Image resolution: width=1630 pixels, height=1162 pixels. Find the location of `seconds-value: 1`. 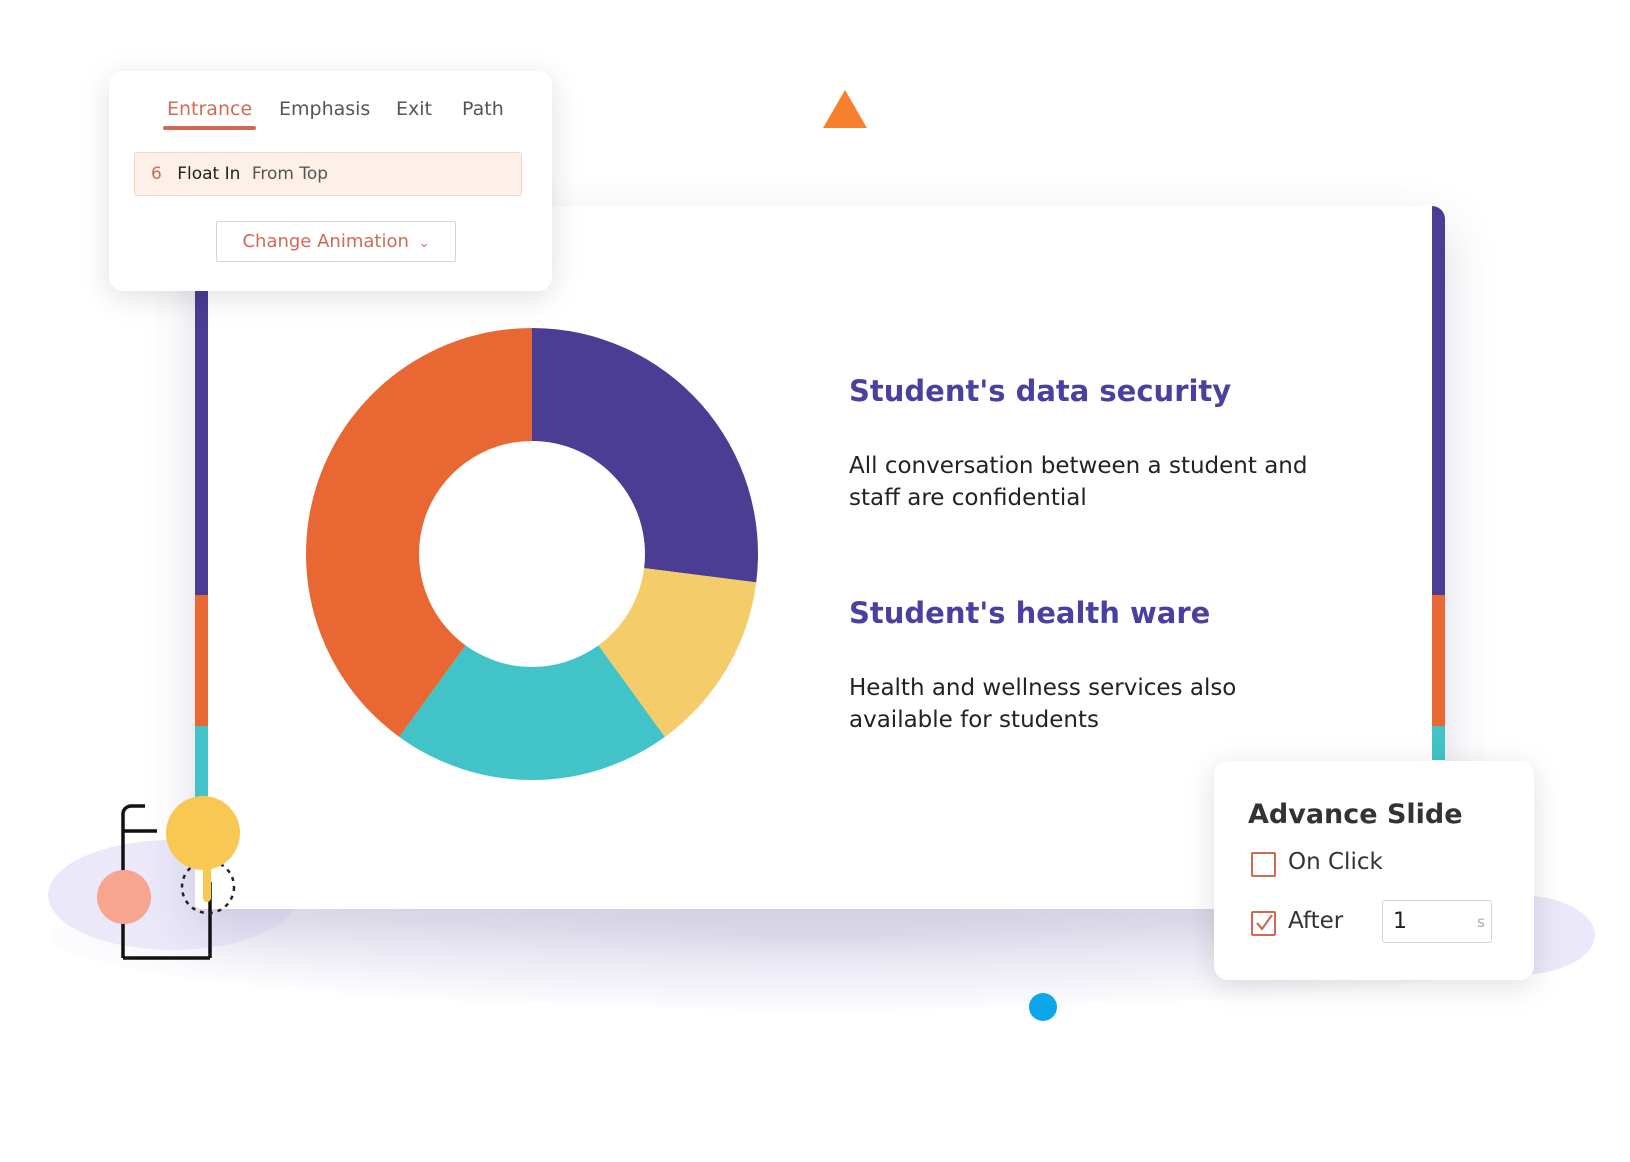

seconds-value: 1 is located at coordinates (1400, 921).